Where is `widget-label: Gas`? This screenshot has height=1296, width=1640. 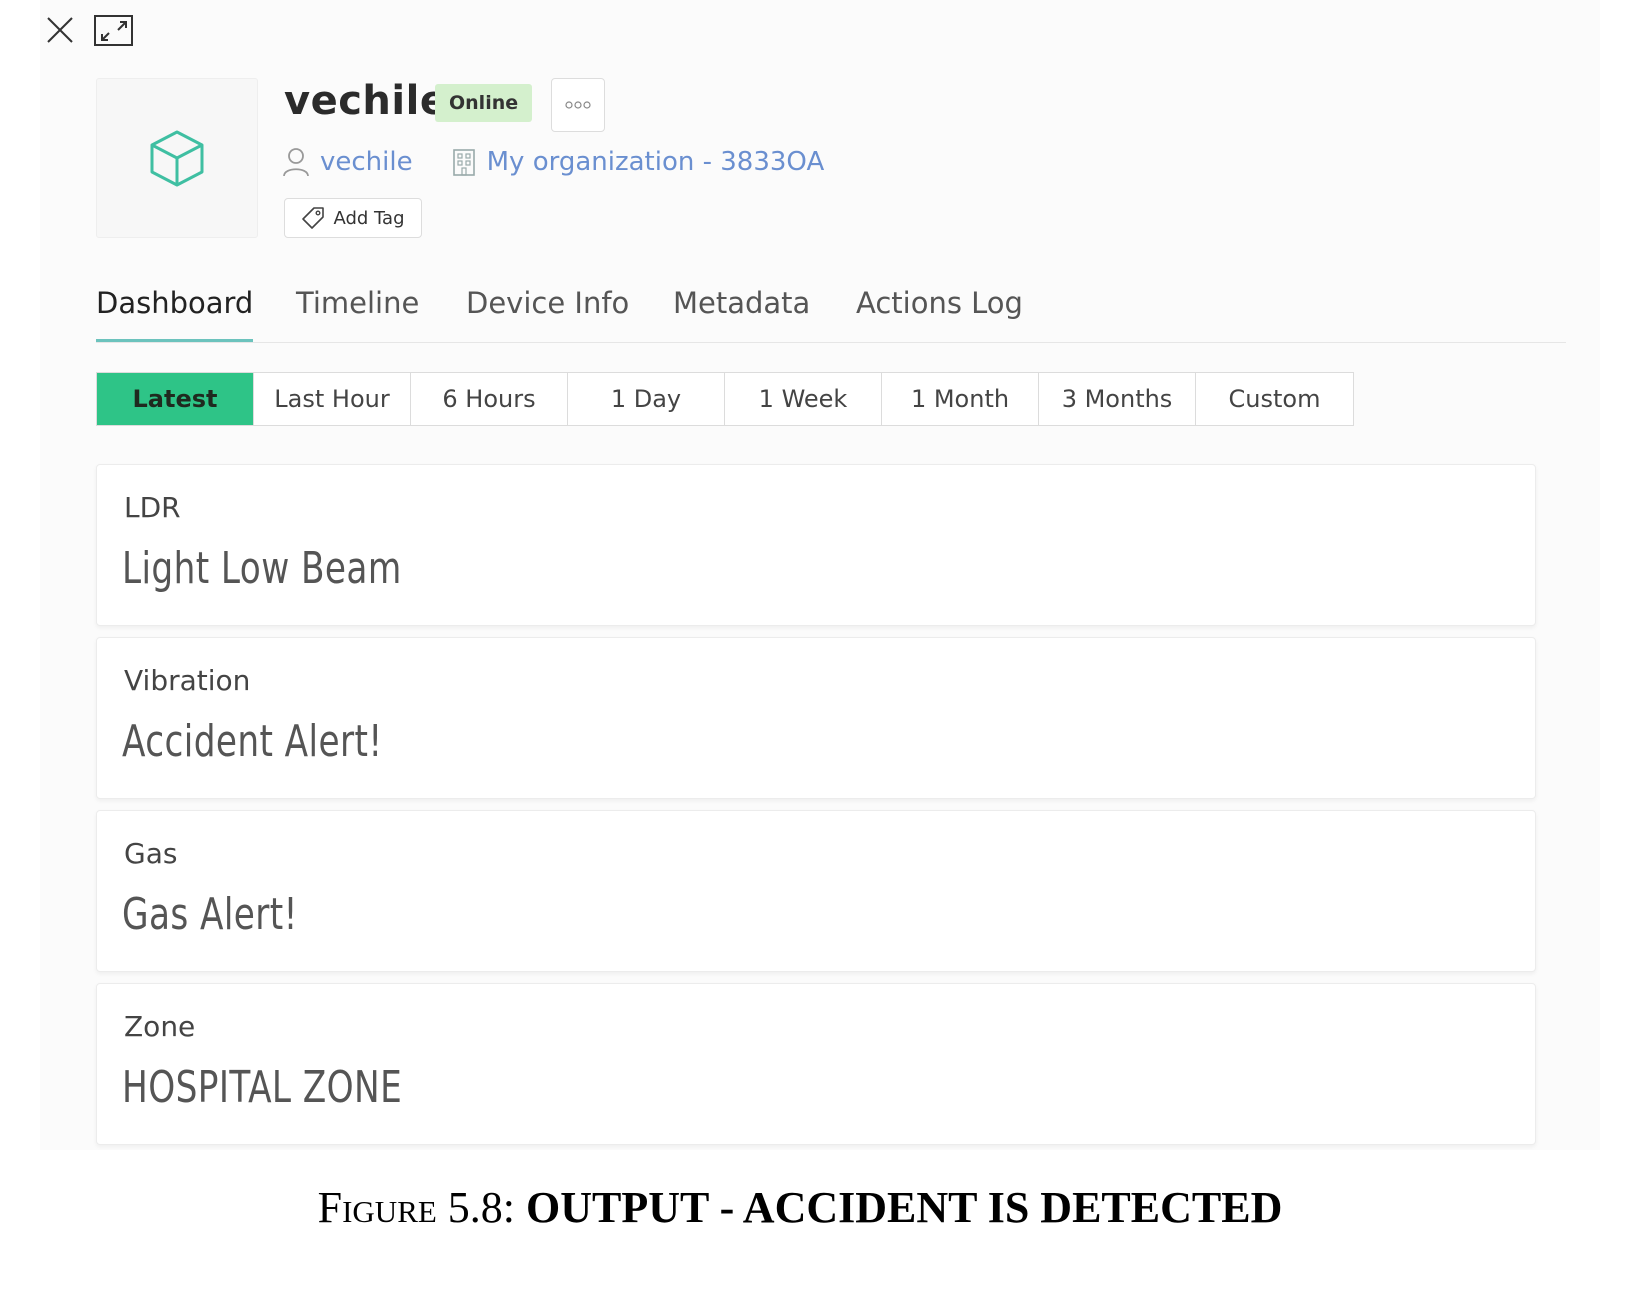
widget-label: Gas is located at coordinates (151, 853).